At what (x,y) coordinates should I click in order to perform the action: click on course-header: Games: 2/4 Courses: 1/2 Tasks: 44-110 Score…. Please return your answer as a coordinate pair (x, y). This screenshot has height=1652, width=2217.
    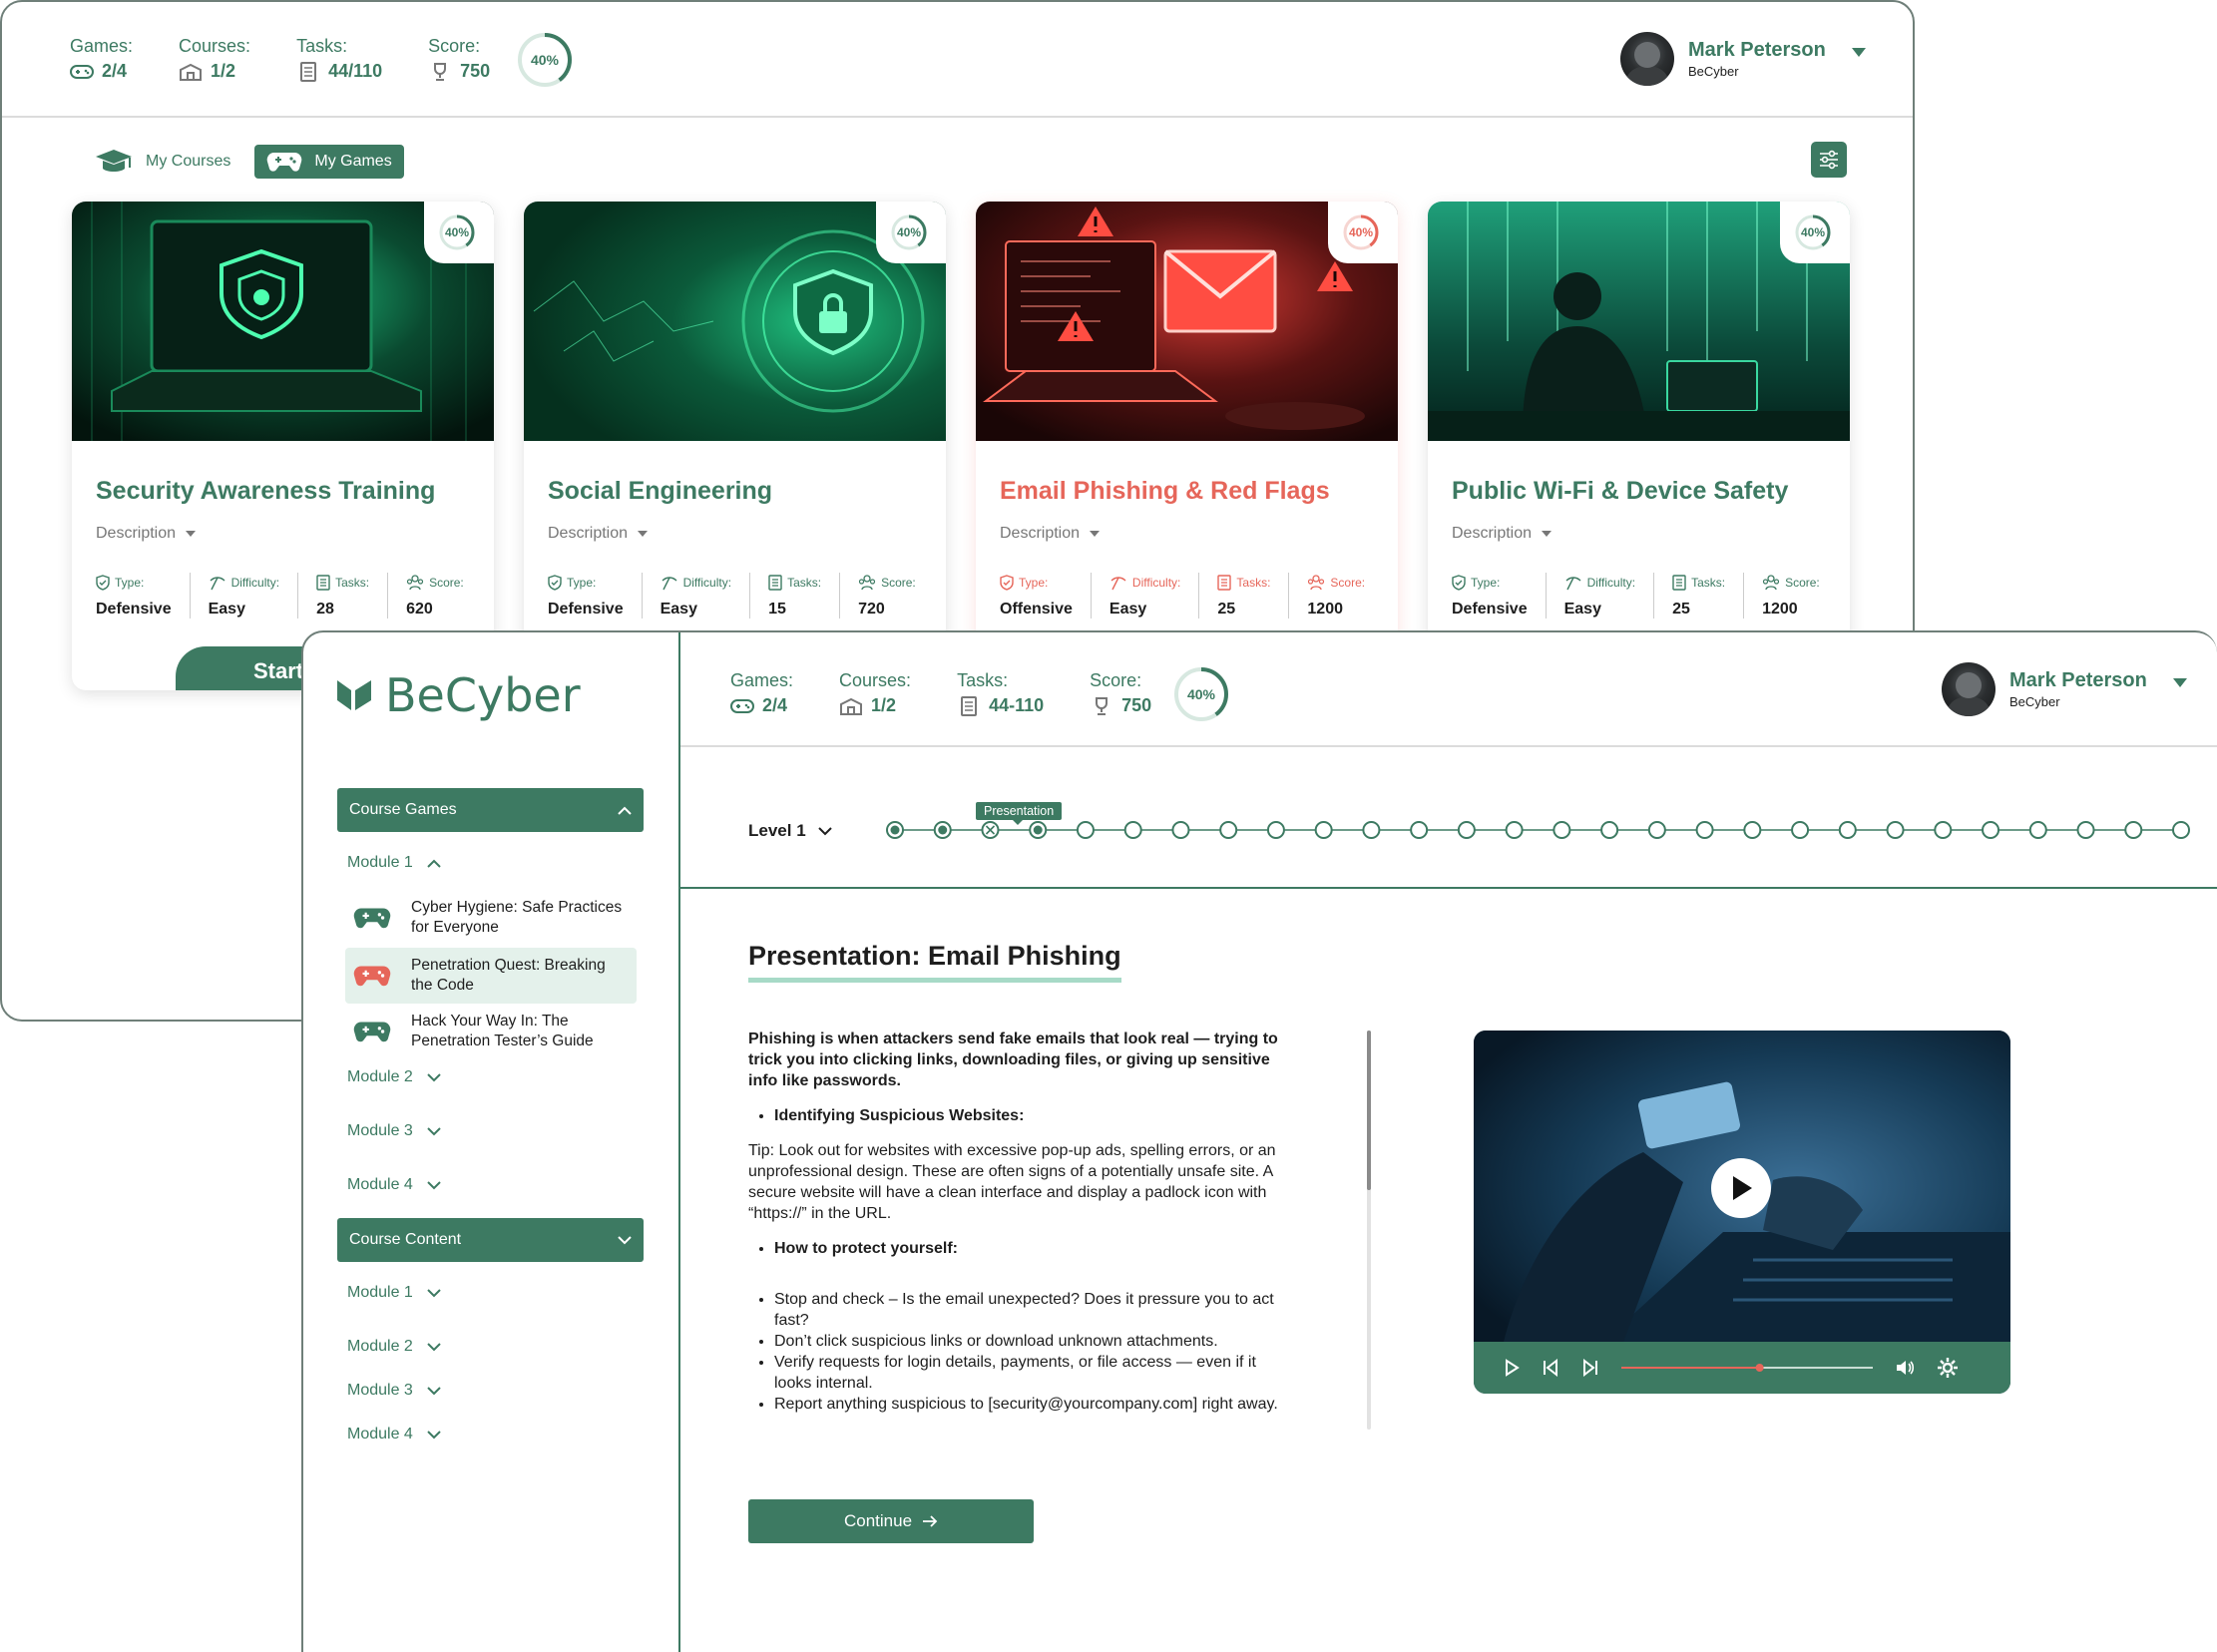
    Looking at the image, I should click on (1448, 689).